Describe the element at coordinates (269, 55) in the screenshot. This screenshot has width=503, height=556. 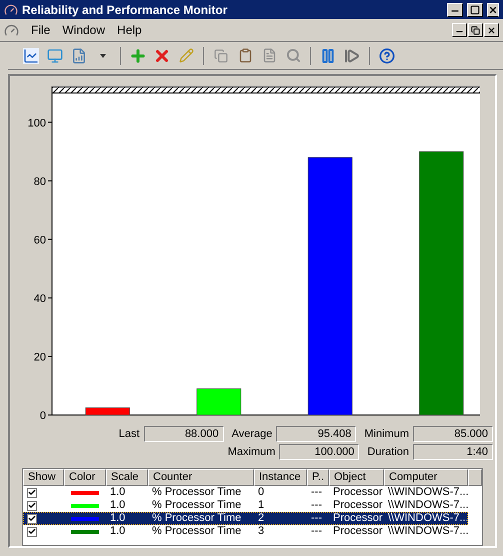
I see `properties-icon` at that location.